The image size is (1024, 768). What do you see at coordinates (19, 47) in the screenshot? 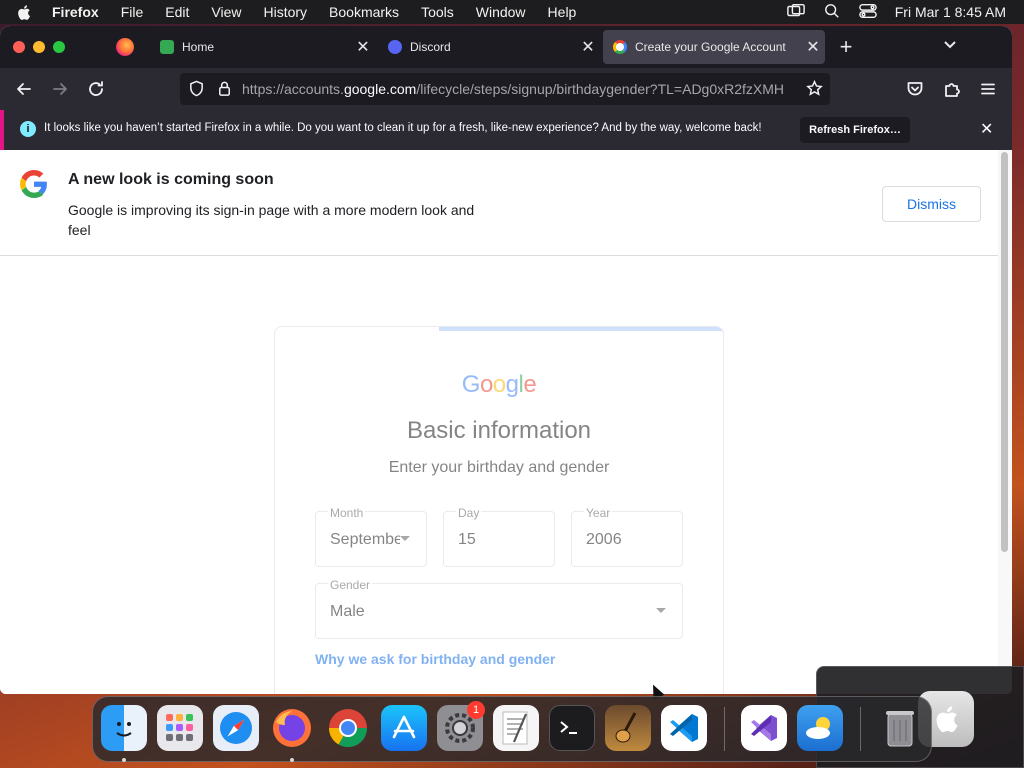
I see `window-close-button` at bounding box center [19, 47].